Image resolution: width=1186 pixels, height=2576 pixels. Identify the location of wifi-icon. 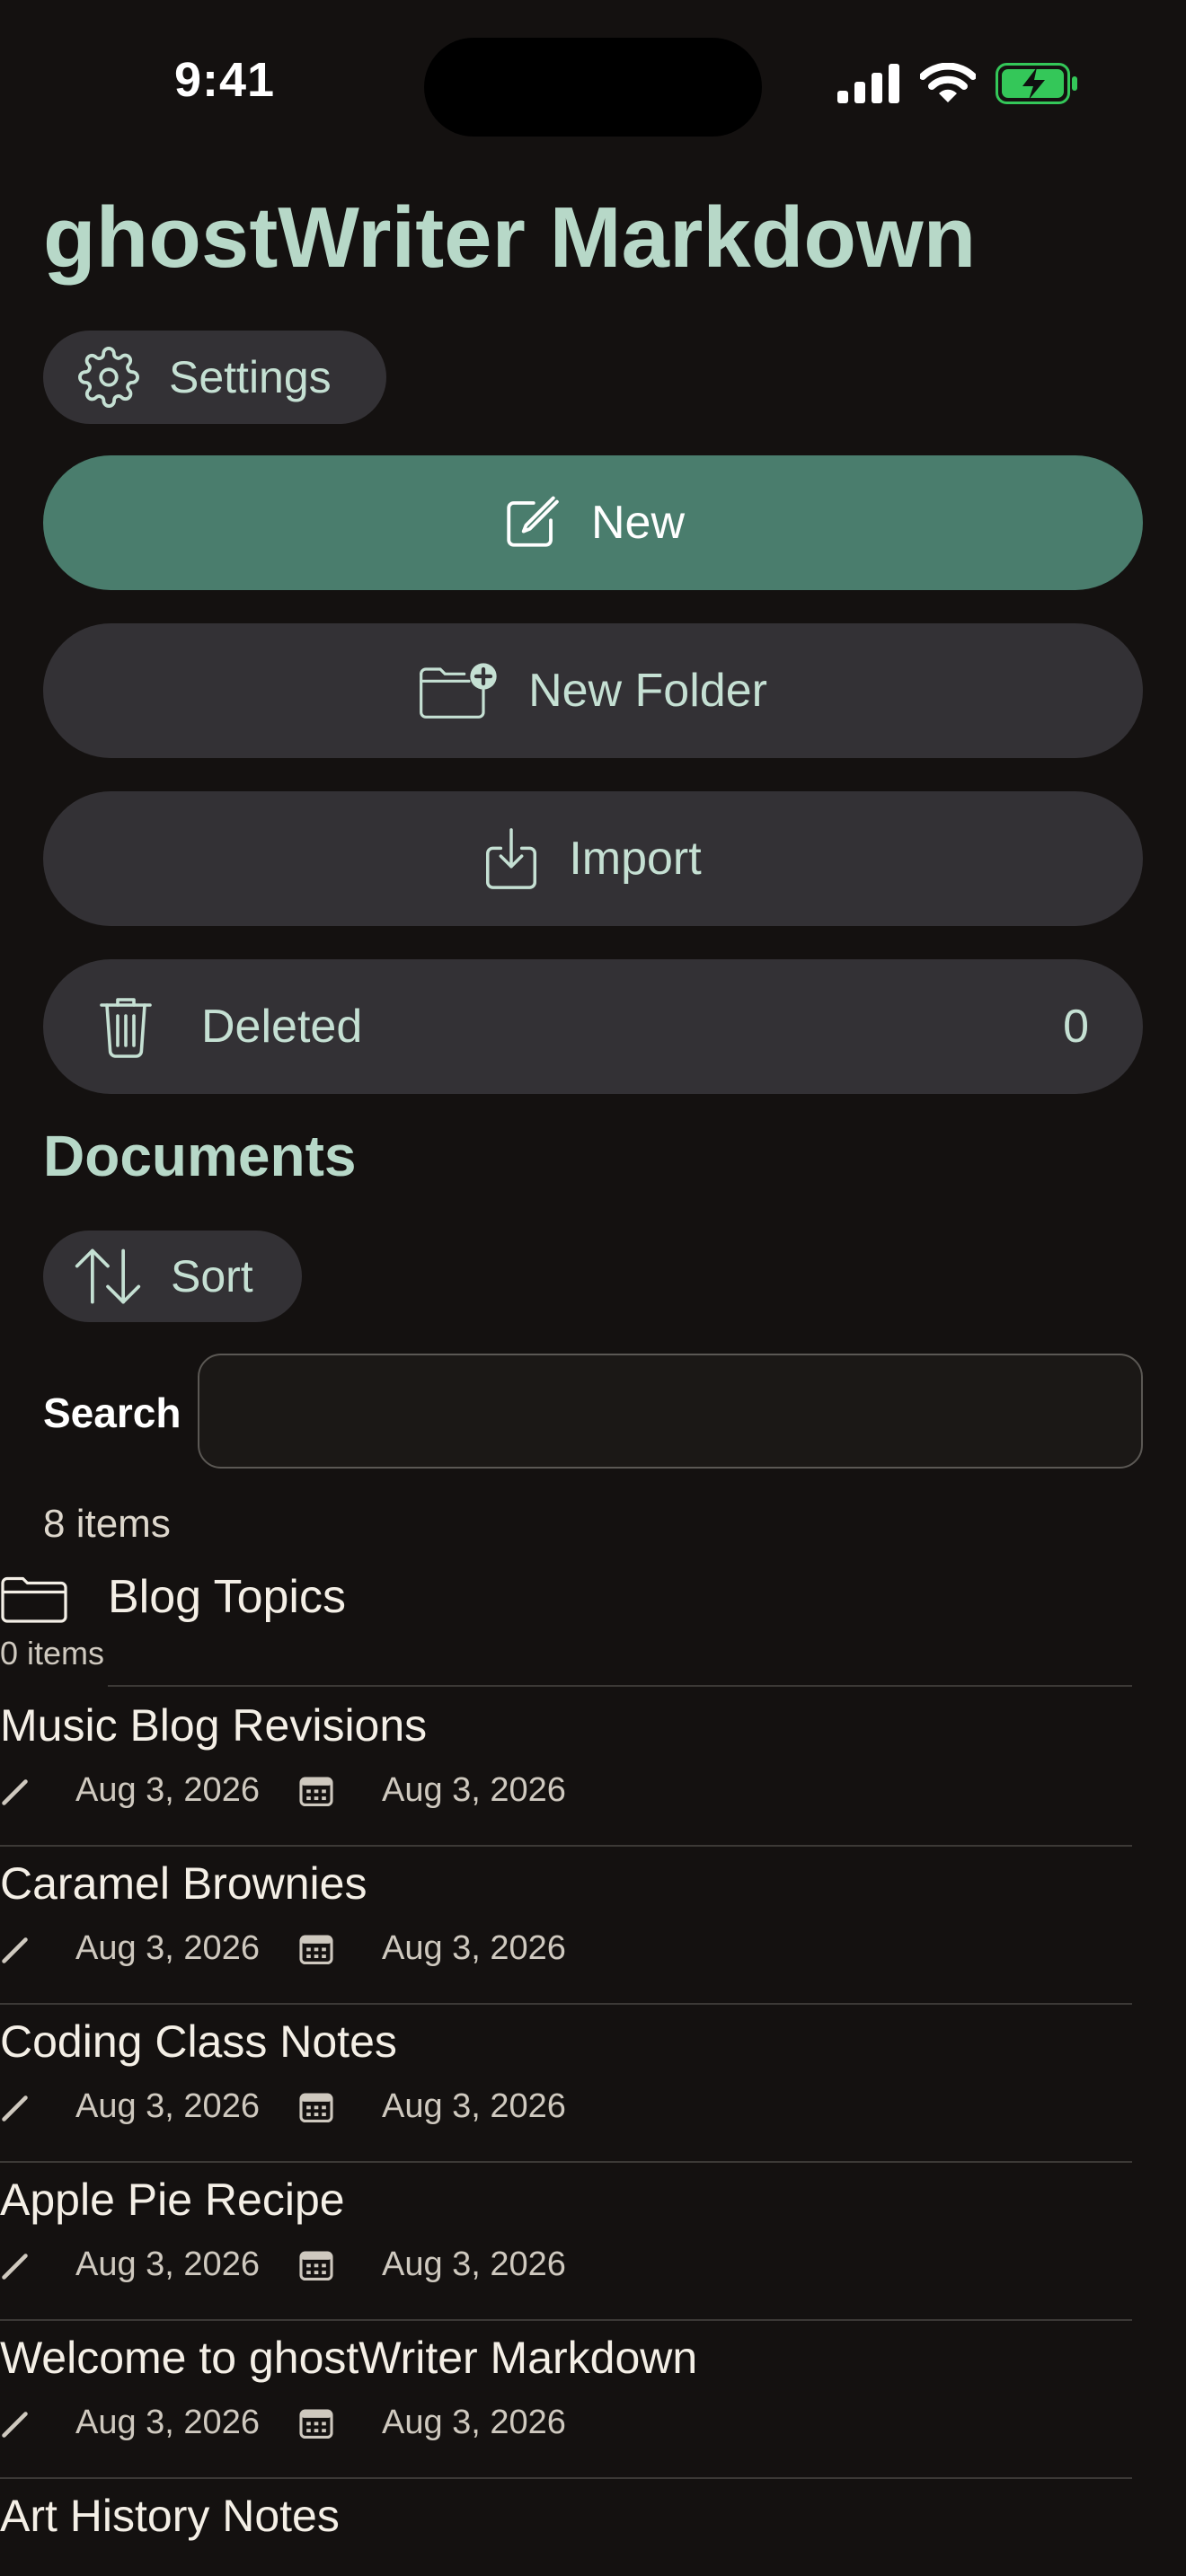
(948, 82).